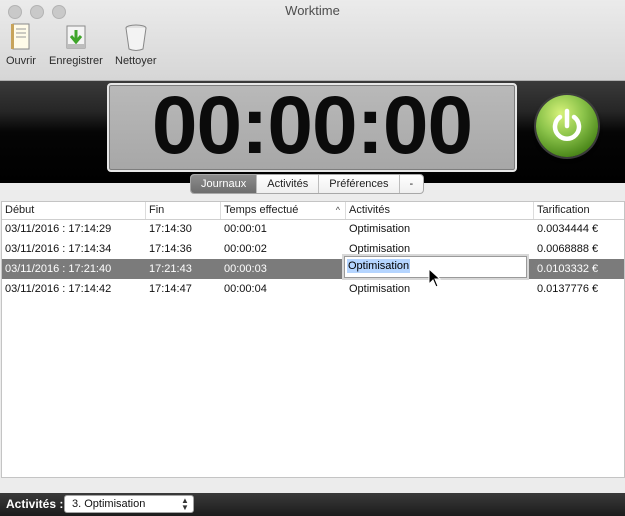 The width and height of the screenshot is (625, 516). Describe the element at coordinates (58, 269) in the screenshot. I see `cell-start: 03/11/2016 : 17:21:40` at that location.